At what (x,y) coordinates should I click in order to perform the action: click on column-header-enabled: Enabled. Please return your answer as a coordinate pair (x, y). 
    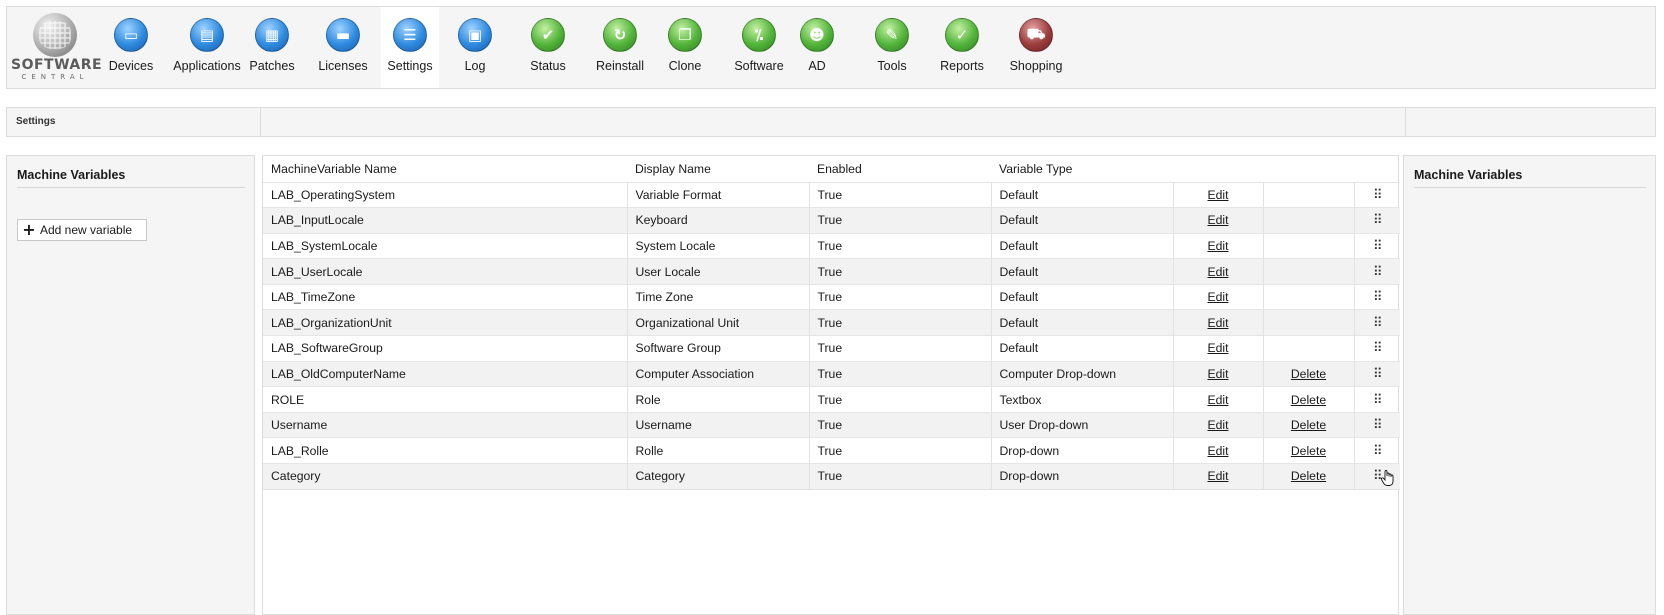
    Looking at the image, I should click on (900, 169).